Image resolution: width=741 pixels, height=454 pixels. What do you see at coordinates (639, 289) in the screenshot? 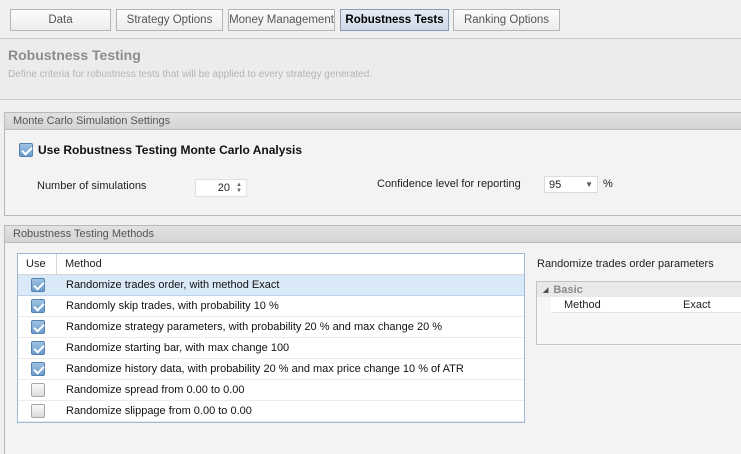
I see `params-category-basic: ◢ Basic` at bounding box center [639, 289].